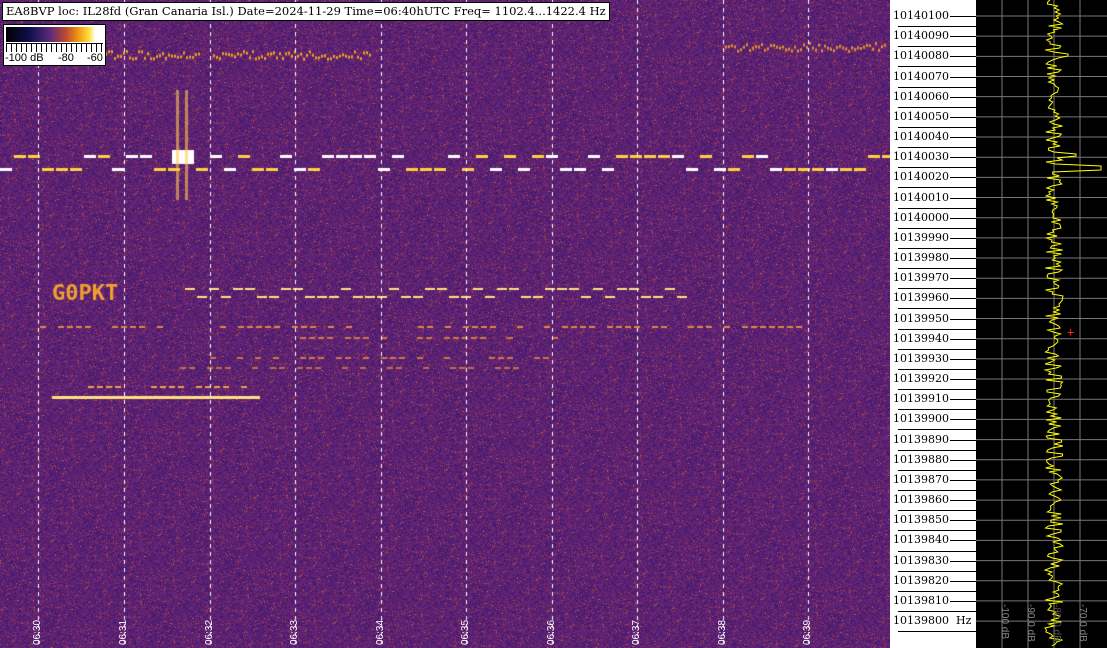 The width and height of the screenshot is (1107, 648). I want to click on freq-label: 10140060, so click(921, 96).